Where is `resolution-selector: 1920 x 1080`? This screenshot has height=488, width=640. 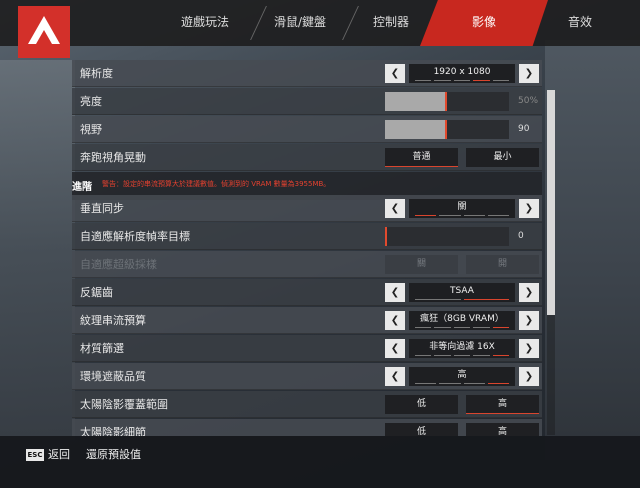
resolution-selector: 1920 x 1080 is located at coordinates (462, 73).